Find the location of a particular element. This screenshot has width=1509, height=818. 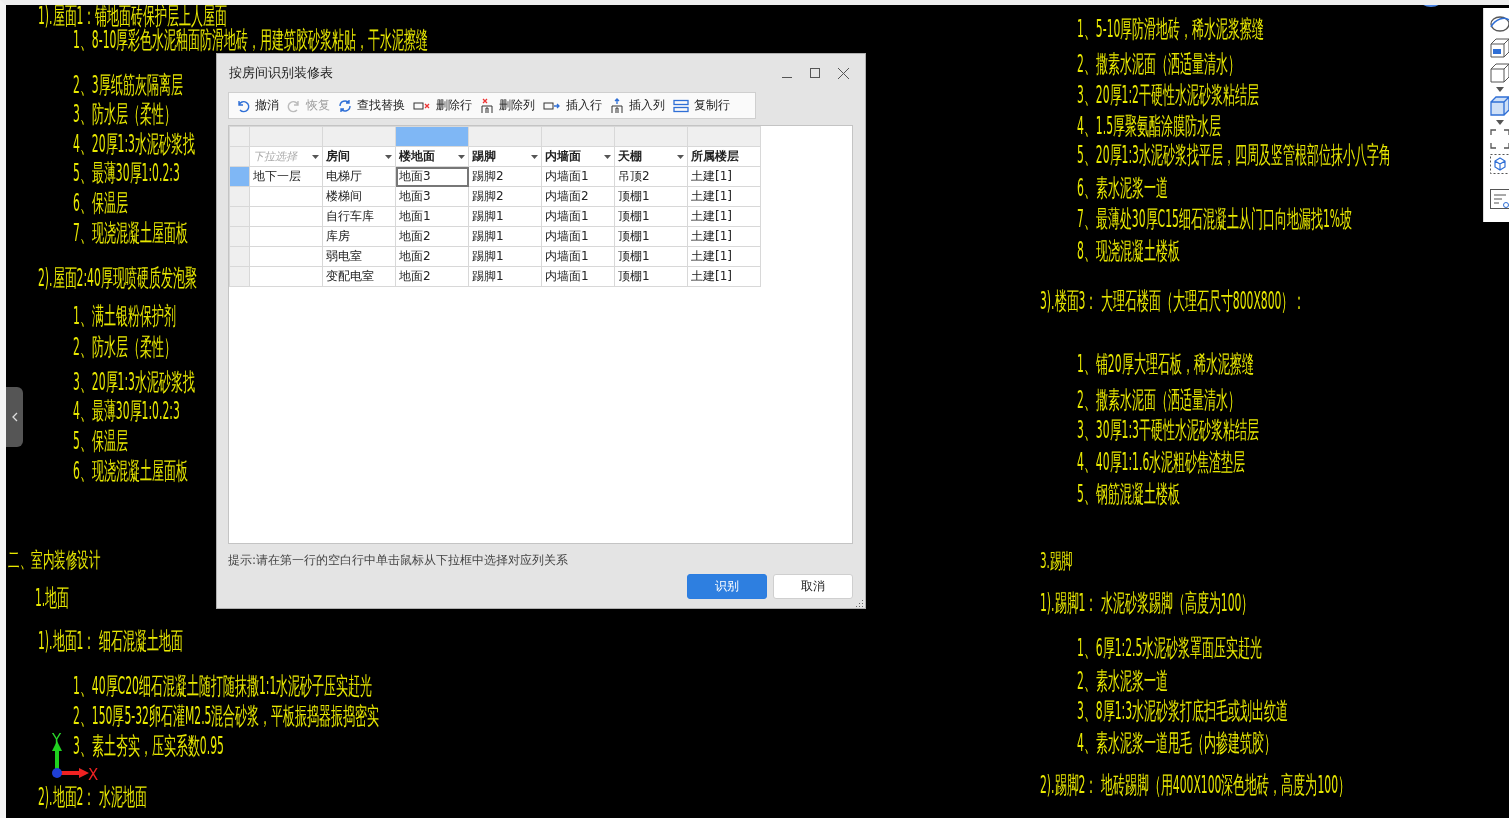

undo-icon is located at coordinates (243, 105).